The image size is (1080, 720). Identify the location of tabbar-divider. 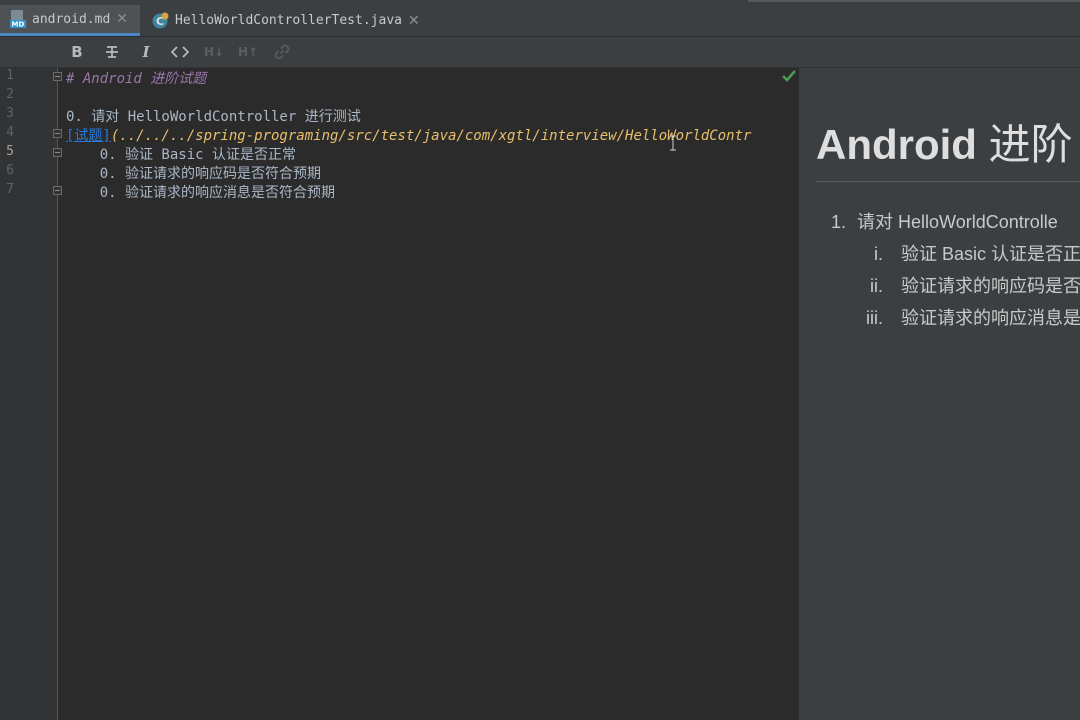
(914, 1).